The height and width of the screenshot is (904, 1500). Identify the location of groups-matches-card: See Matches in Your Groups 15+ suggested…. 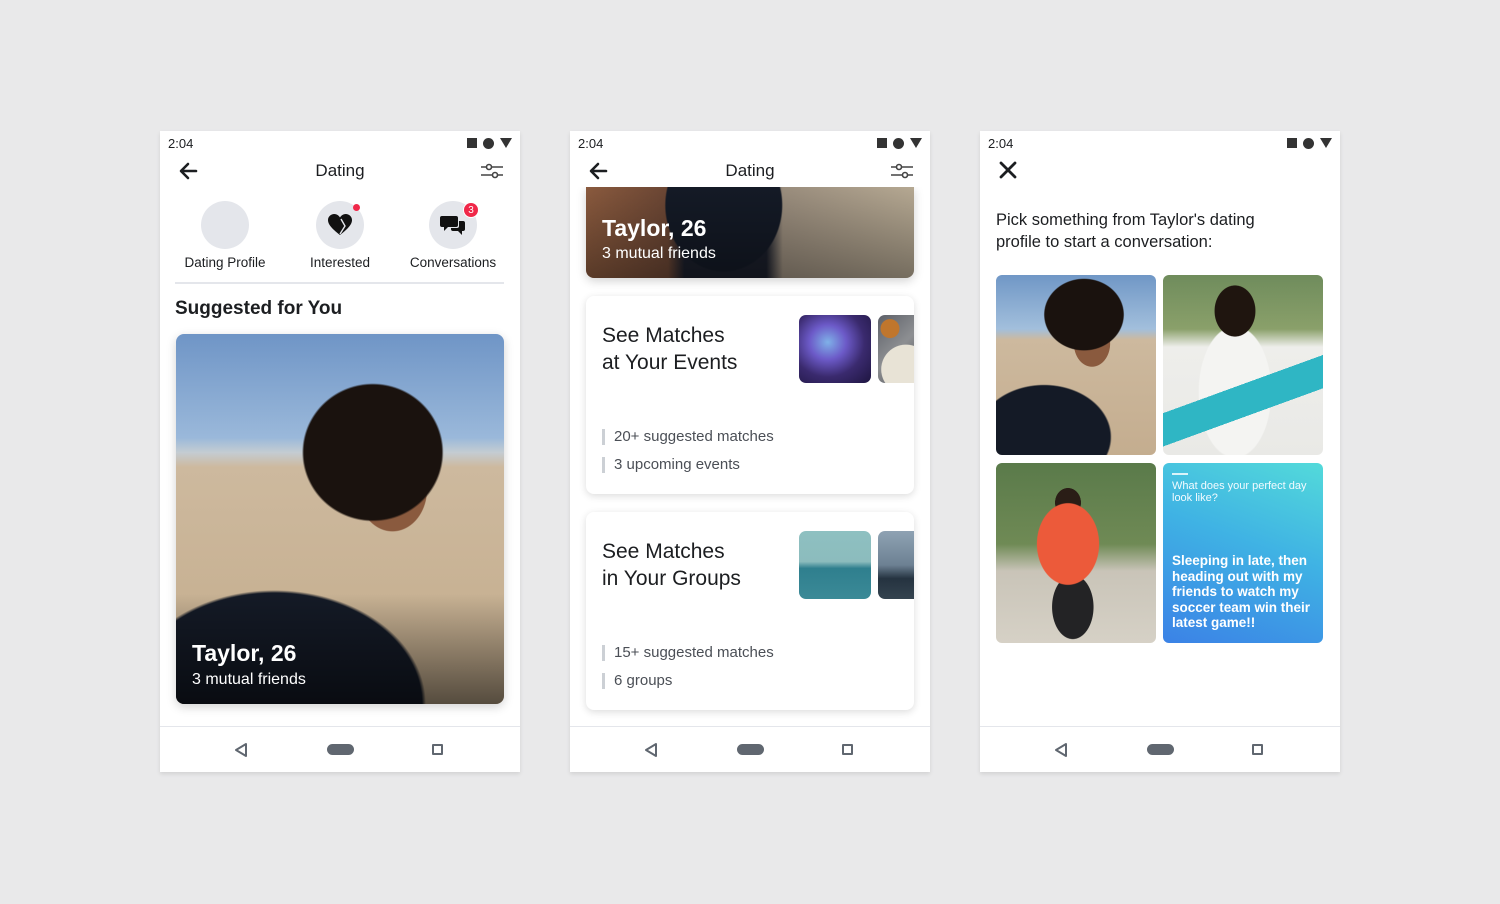
(750, 611).